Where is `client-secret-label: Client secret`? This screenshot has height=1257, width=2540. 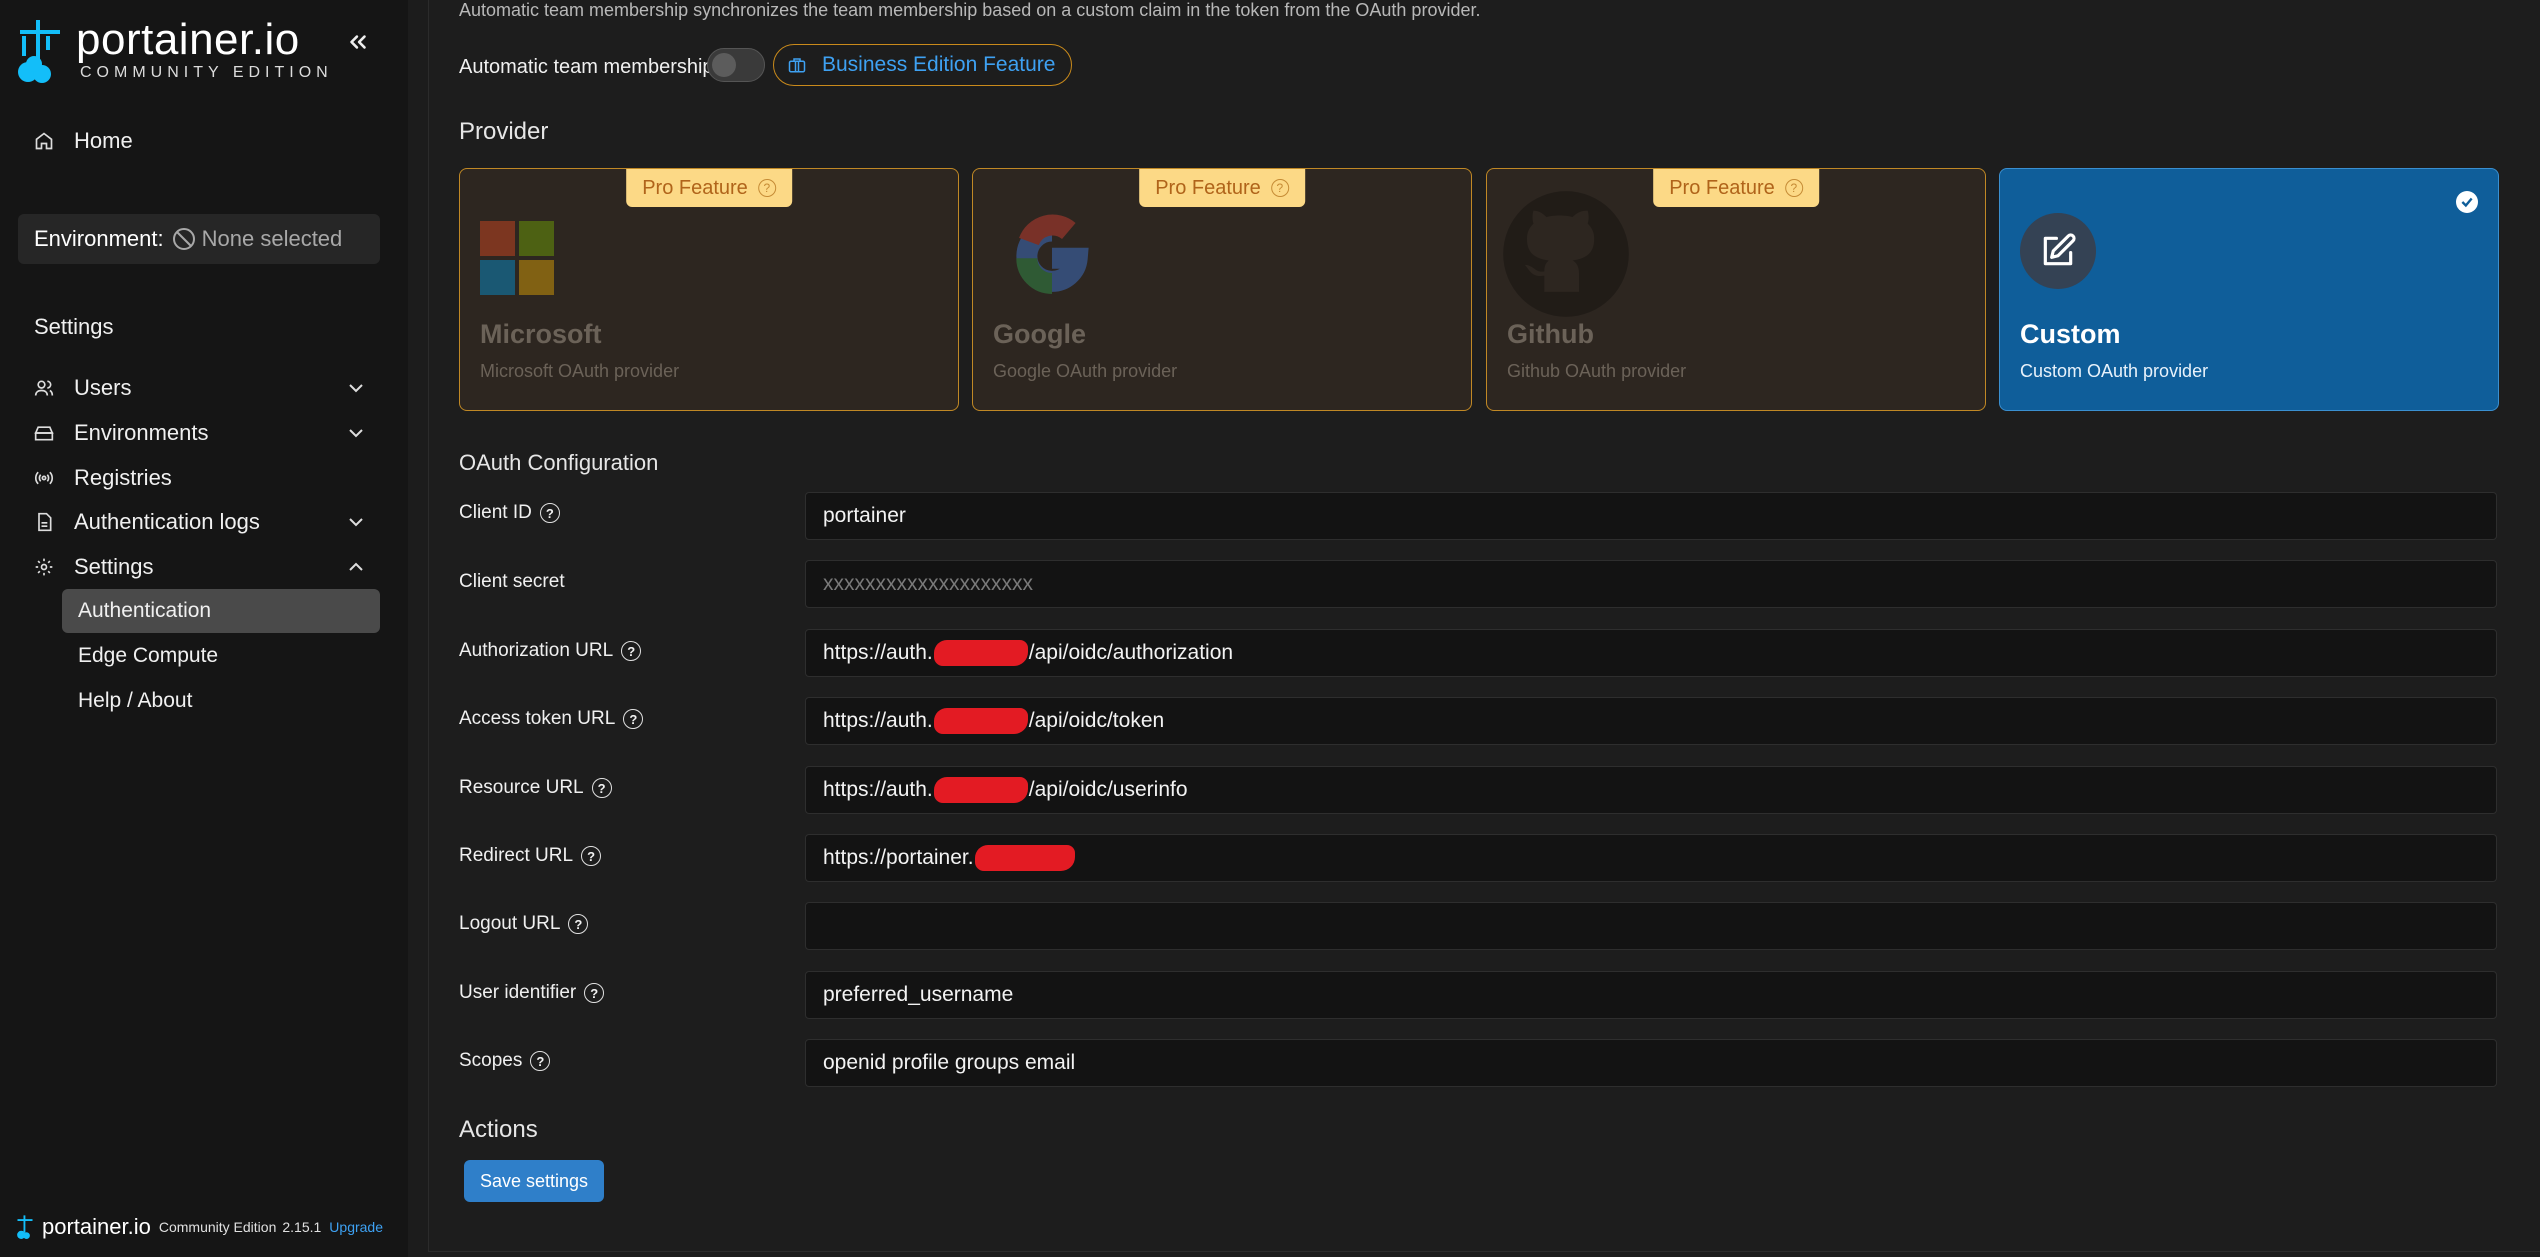
client-secret-label: Client secret is located at coordinates (512, 581).